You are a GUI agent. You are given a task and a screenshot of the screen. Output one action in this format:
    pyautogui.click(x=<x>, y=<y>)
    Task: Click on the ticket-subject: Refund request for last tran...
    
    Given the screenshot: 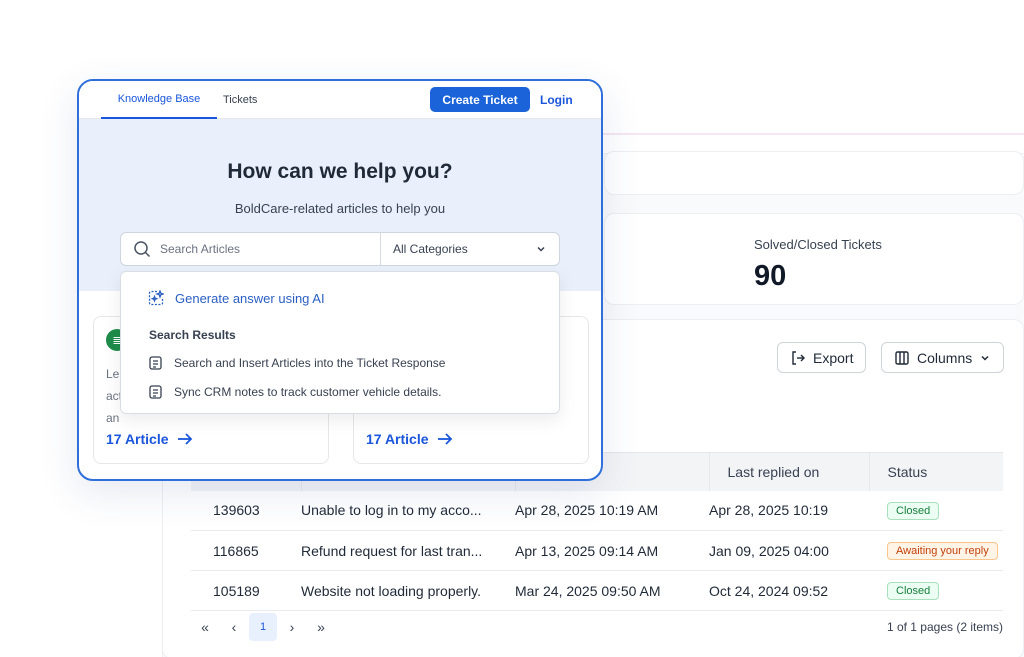 What is the action you would take?
    pyautogui.click(x=408, y=550)
    